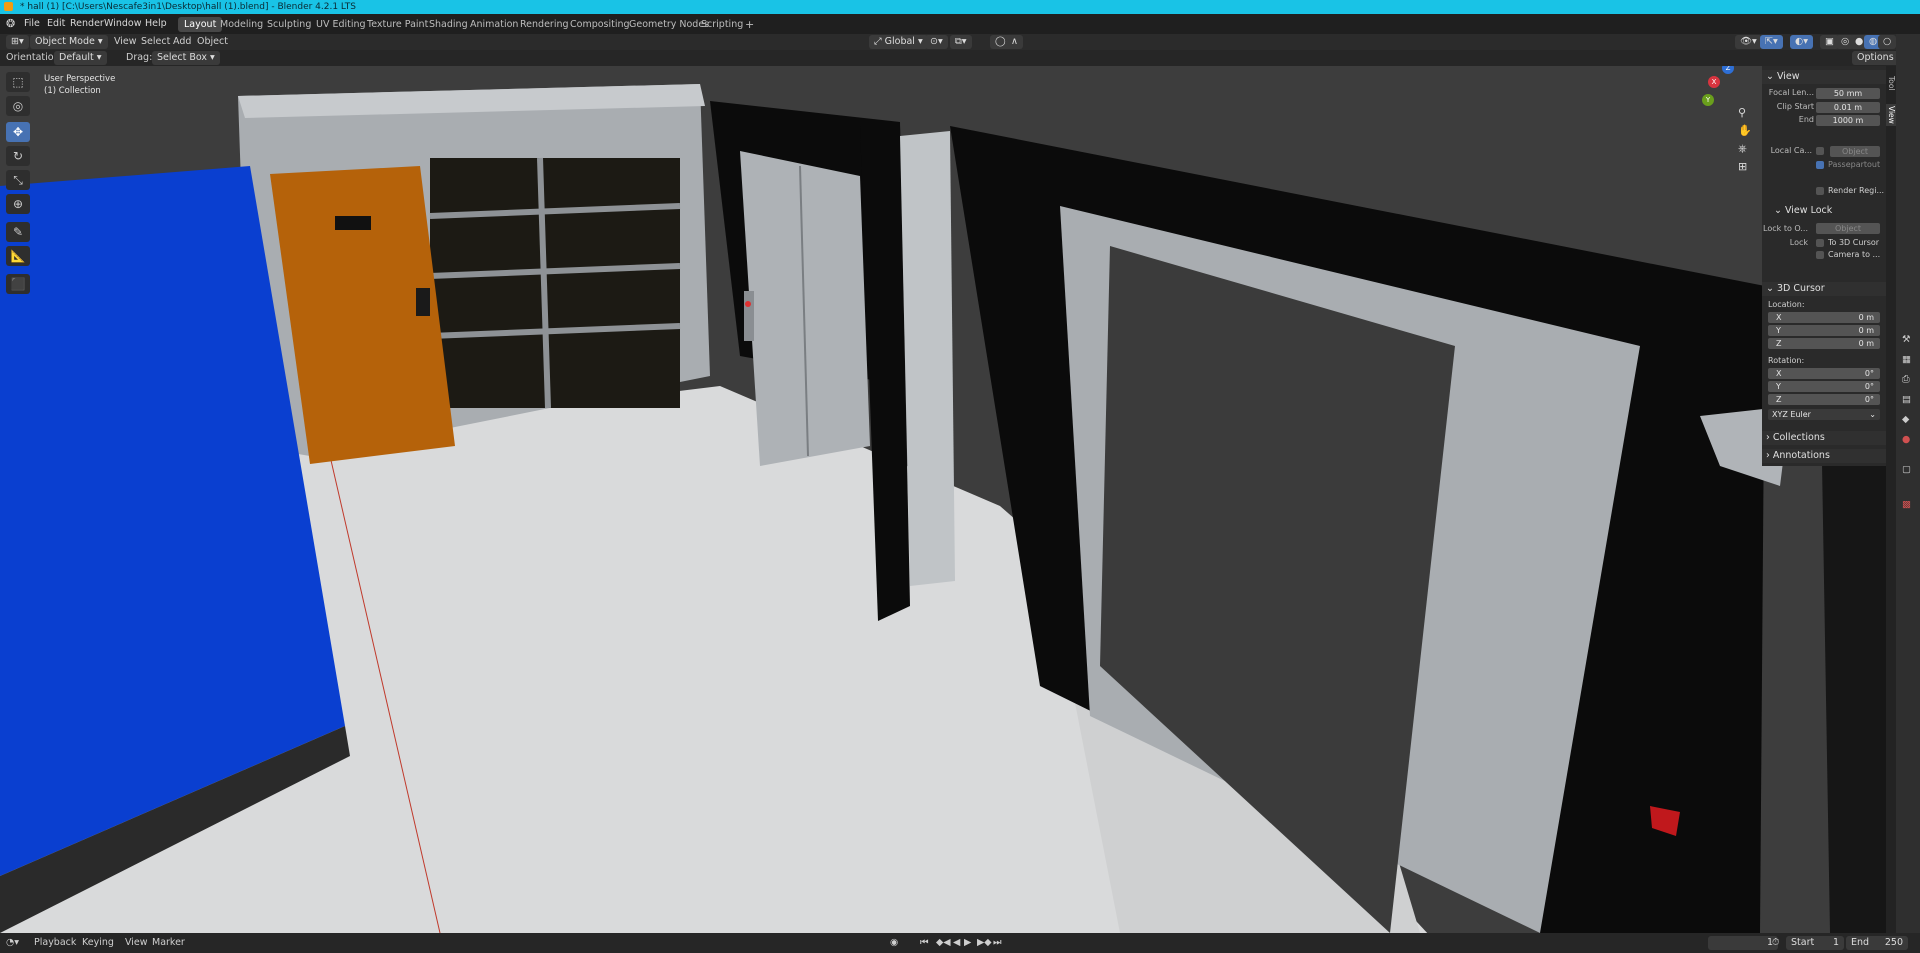 Image resolution: width=1920 pixels, height=953 pixels. What do you see at coordinates (136, 943) in the screenshot?
I see `timeline-menu-view: View` at bounding box center [136, 943].